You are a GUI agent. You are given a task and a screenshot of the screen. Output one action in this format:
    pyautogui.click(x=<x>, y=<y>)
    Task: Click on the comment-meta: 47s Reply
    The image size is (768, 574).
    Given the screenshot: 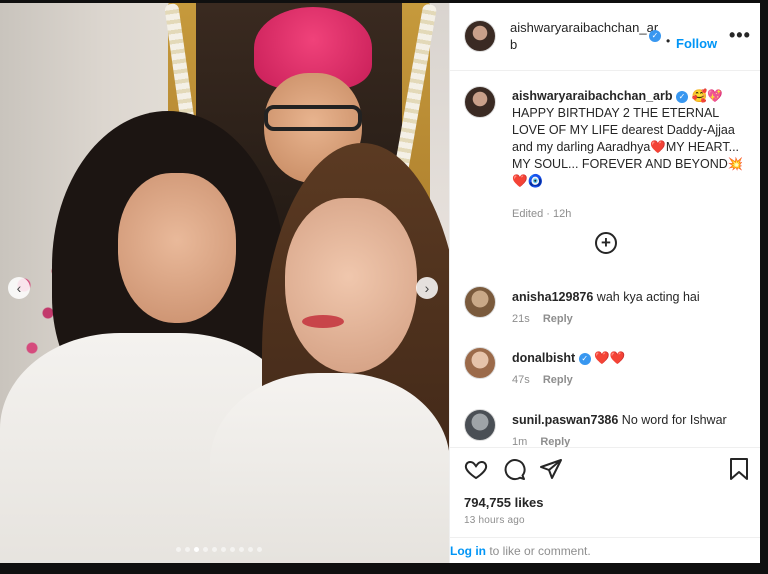 What is the action you would take?
    pyautogui.click(x=542, y=380)
    